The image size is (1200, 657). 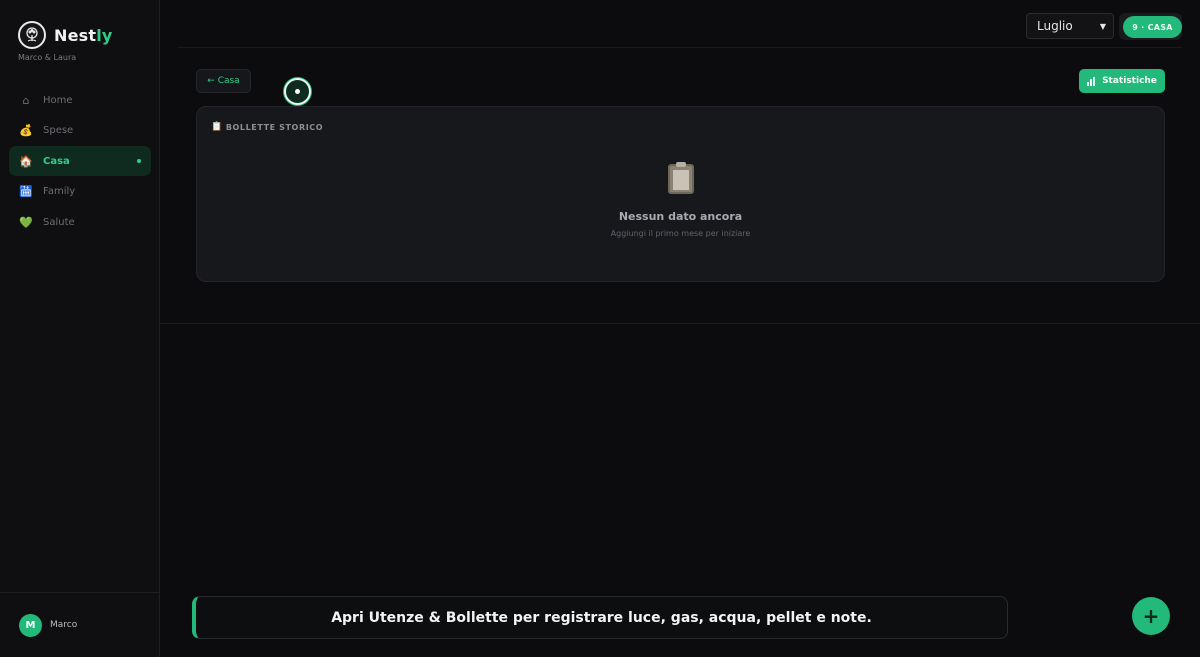 What do you see at coordinates (56, 161) in the screenshot?
I see `sidebar-item-label: Casa` at bounding box center [56, 161].